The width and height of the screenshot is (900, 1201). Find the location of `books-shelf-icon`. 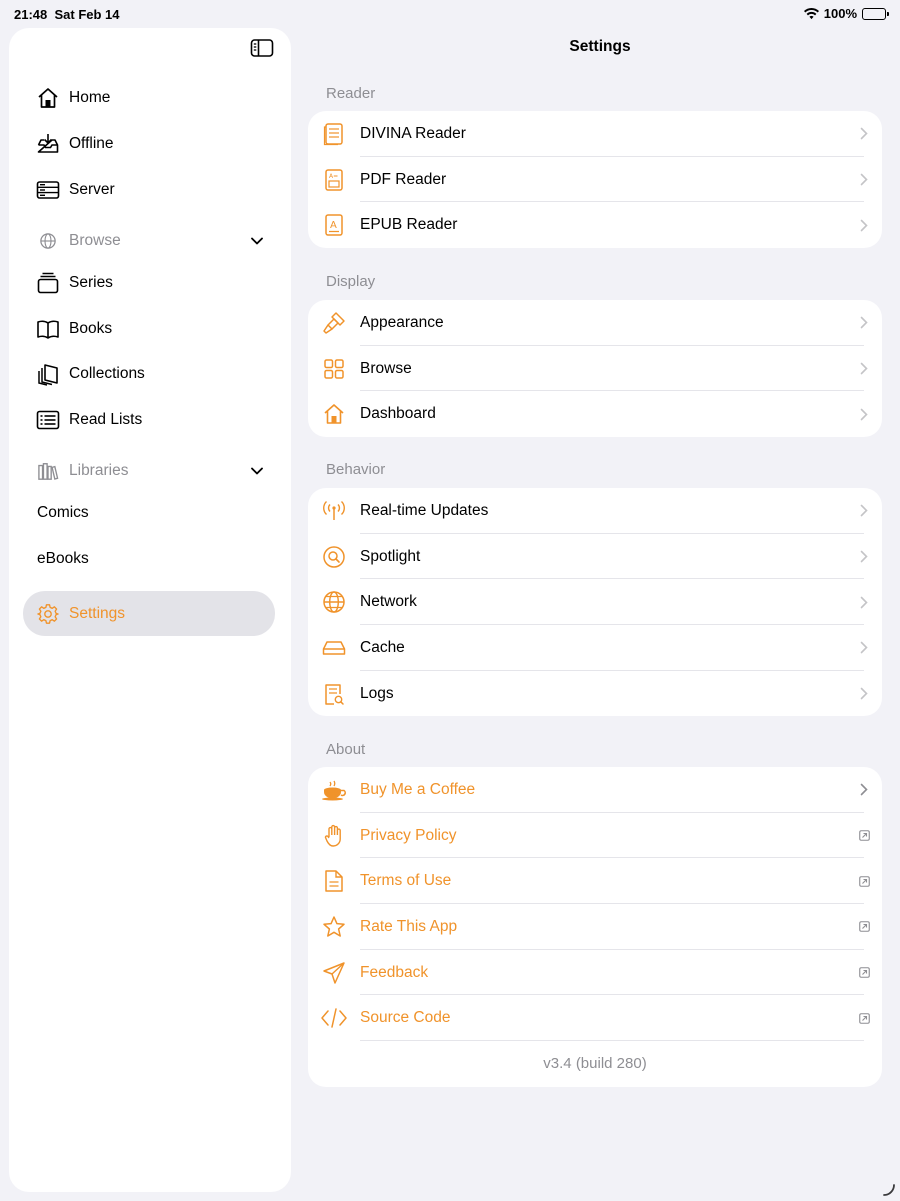

books-shelf-icon is located at coordinates (48, 471).